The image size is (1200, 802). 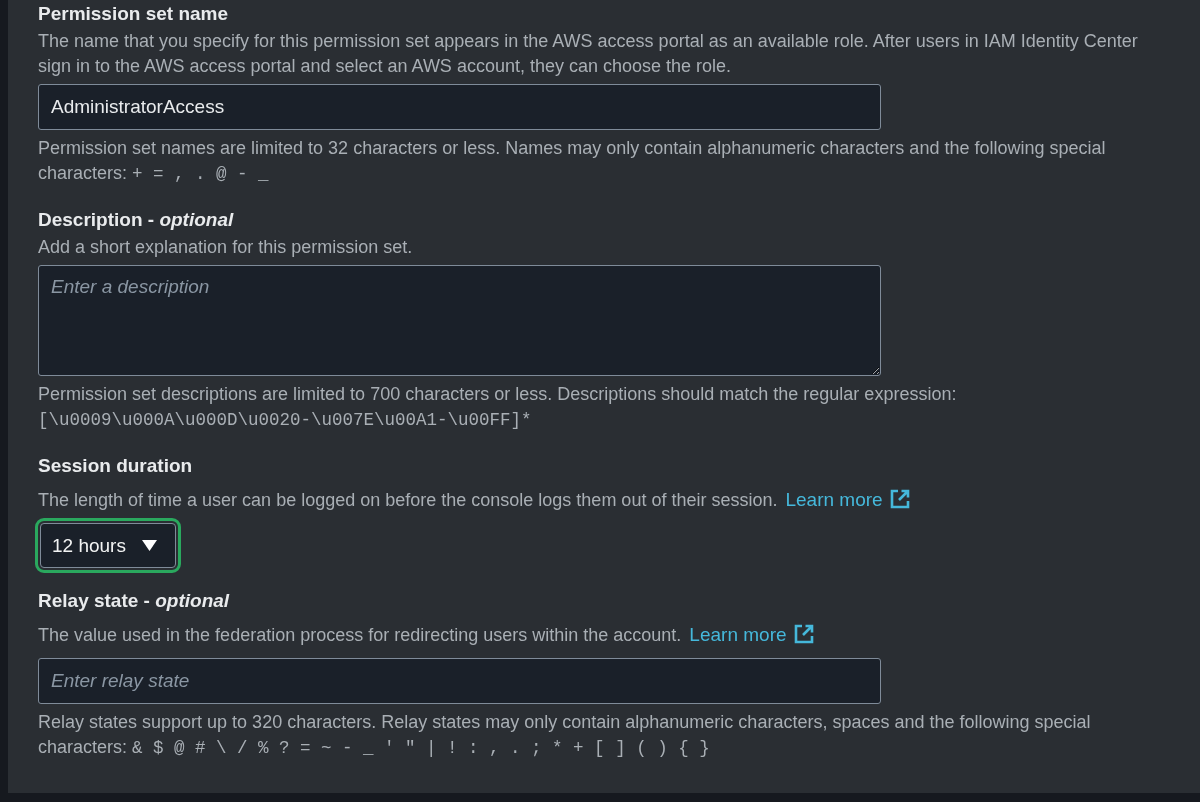 What do you see at coordinates (408, 500) in the screenshot?
I see `field-description: The length of time a user can be logged on before the console logs them out of their session.` at bounding box center [408, 500].